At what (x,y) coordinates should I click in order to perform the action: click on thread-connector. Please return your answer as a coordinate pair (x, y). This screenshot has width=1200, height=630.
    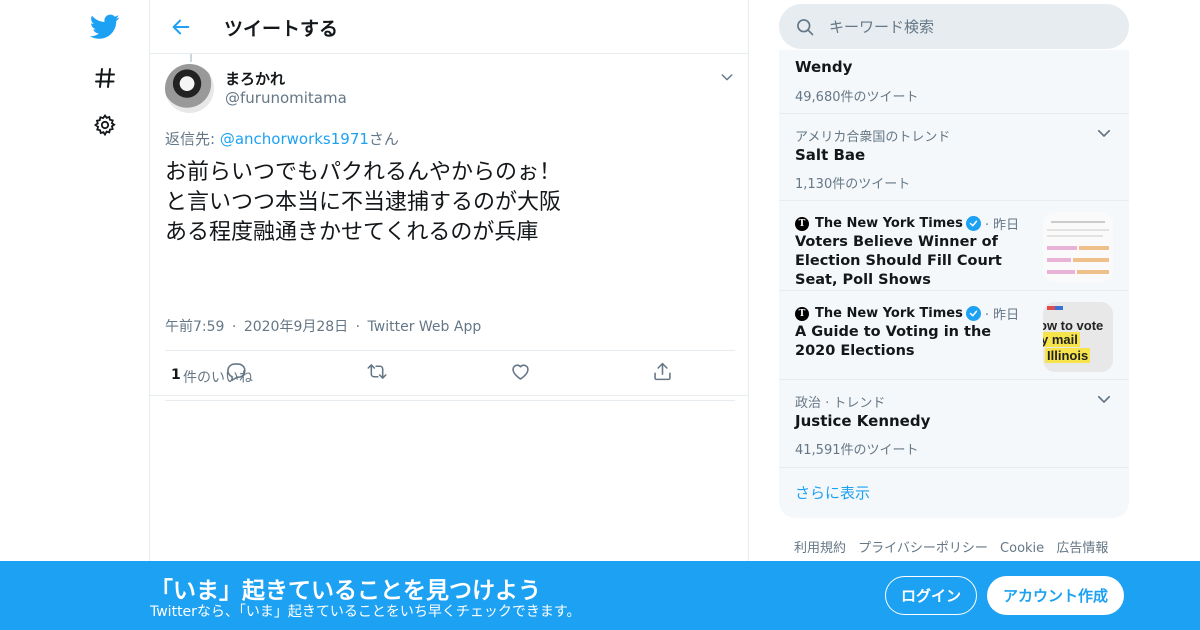
    Looking at the image, I should click on (191, 58).